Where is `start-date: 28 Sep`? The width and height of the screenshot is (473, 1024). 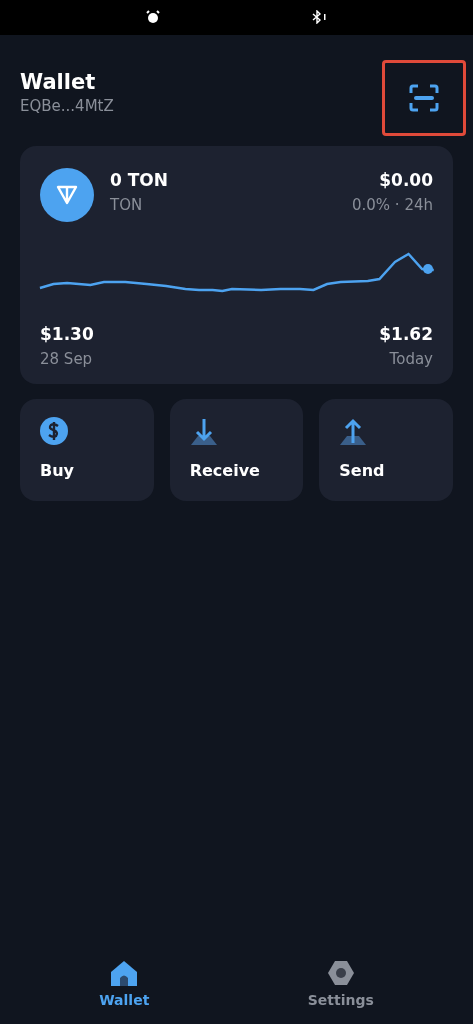 start-date: 28 Sep is located at coordinates (67, 359).